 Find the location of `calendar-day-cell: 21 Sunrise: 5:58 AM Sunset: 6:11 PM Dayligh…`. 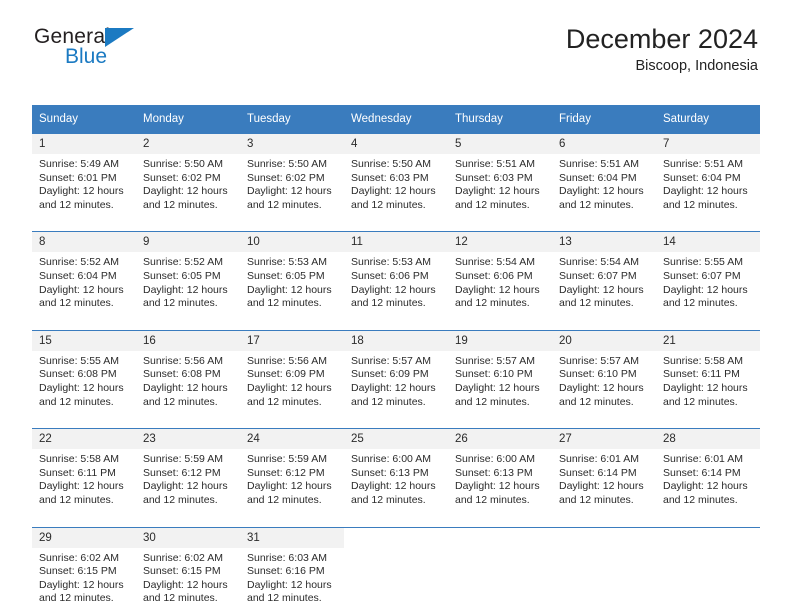

calendar-day-cell: 21 Sunrise: 5:58 AM Sunset: 6:11 PM Dayligh… is located at coordinates (708, 374).